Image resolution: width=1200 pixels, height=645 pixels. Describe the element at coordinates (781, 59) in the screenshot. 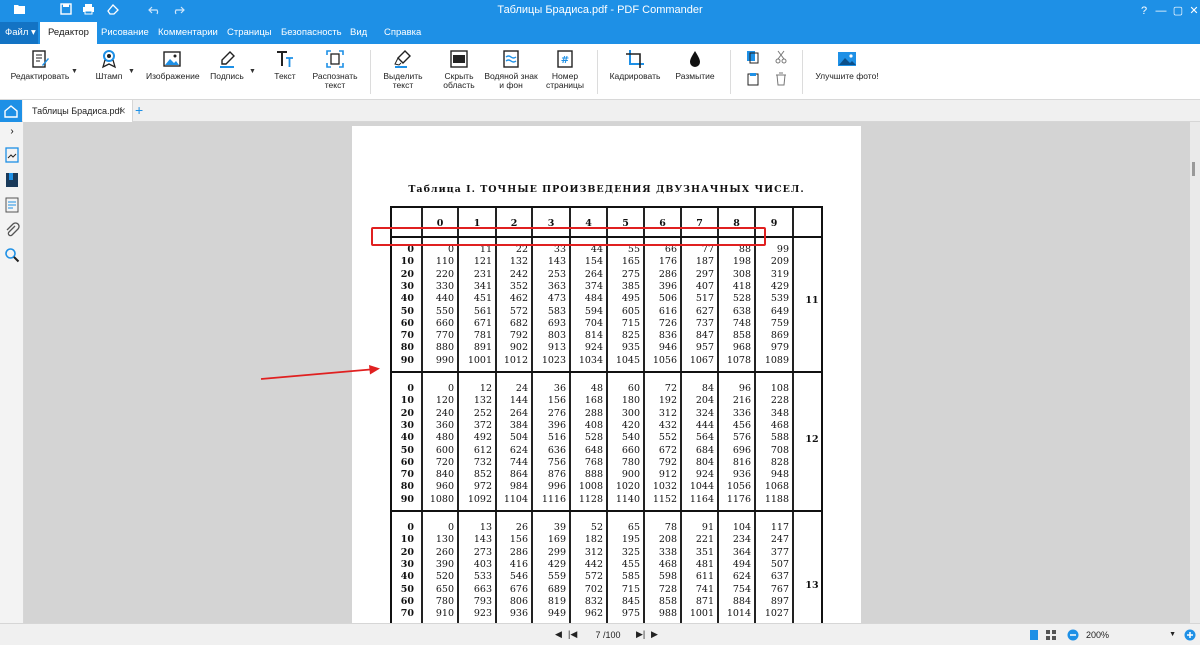

I see `cut-icon` at that location.